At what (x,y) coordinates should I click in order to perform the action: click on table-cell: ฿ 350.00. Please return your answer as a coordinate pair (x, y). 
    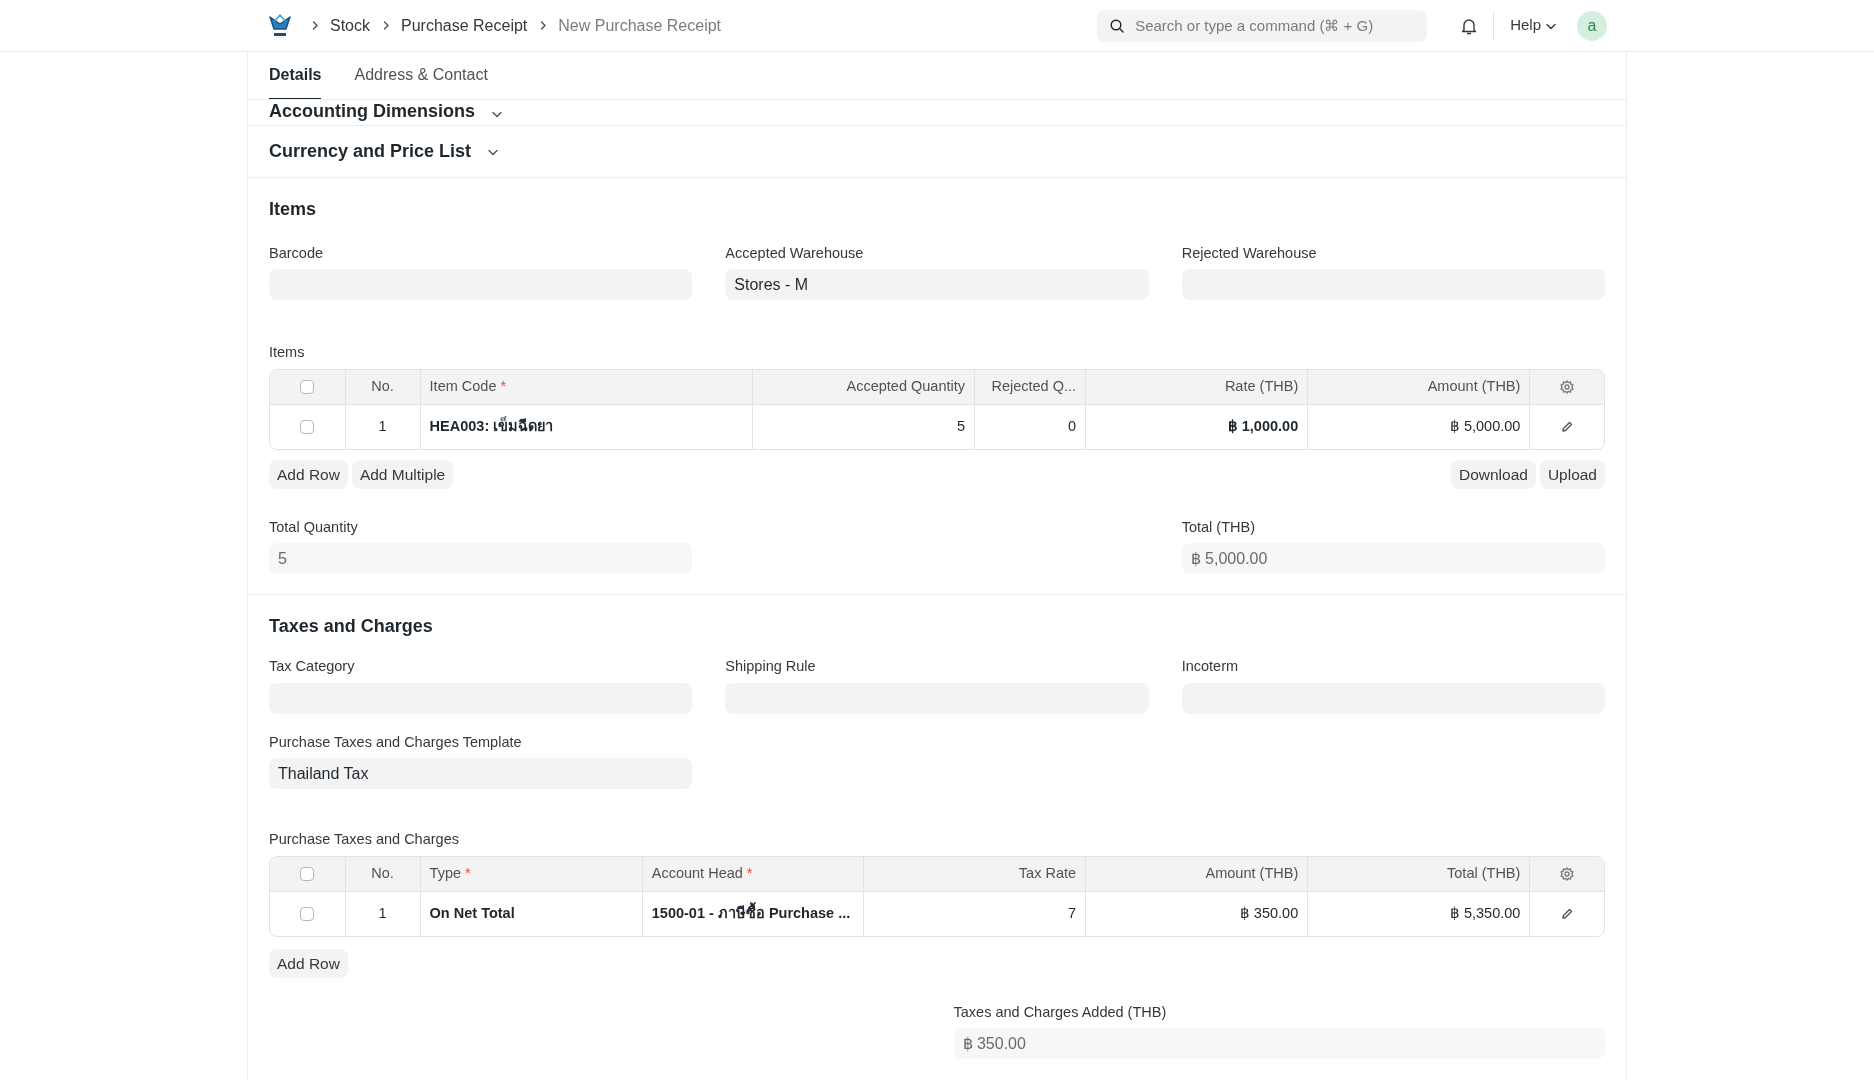
    Looking at the image, I should click on (1269, 912).